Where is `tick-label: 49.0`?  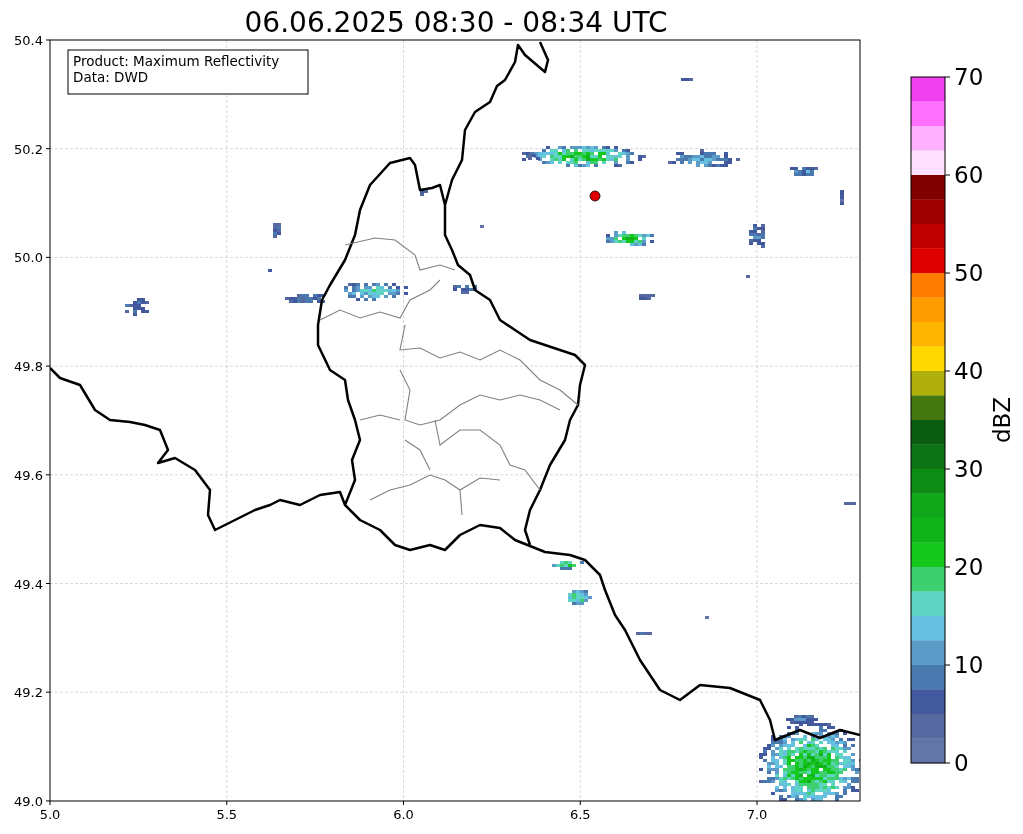 tick-label: 49.0 is located at coordinates (28, 801).